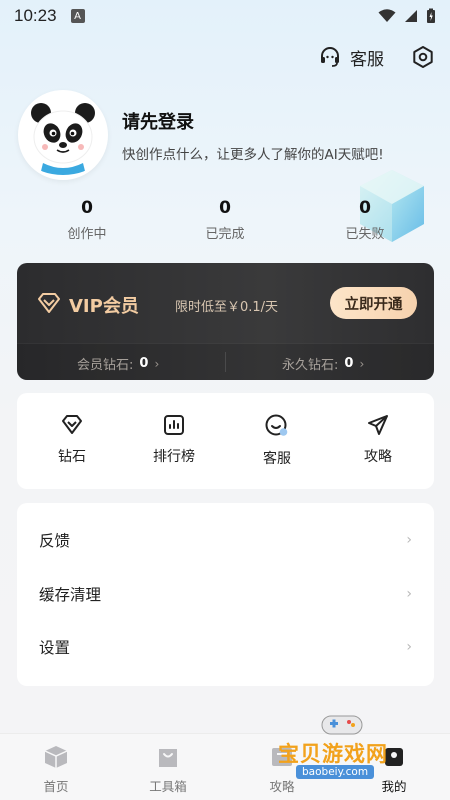  Describe the element at coordinates (49, 303) in the screenshot. I see `vip-diamond-icon` at that location.